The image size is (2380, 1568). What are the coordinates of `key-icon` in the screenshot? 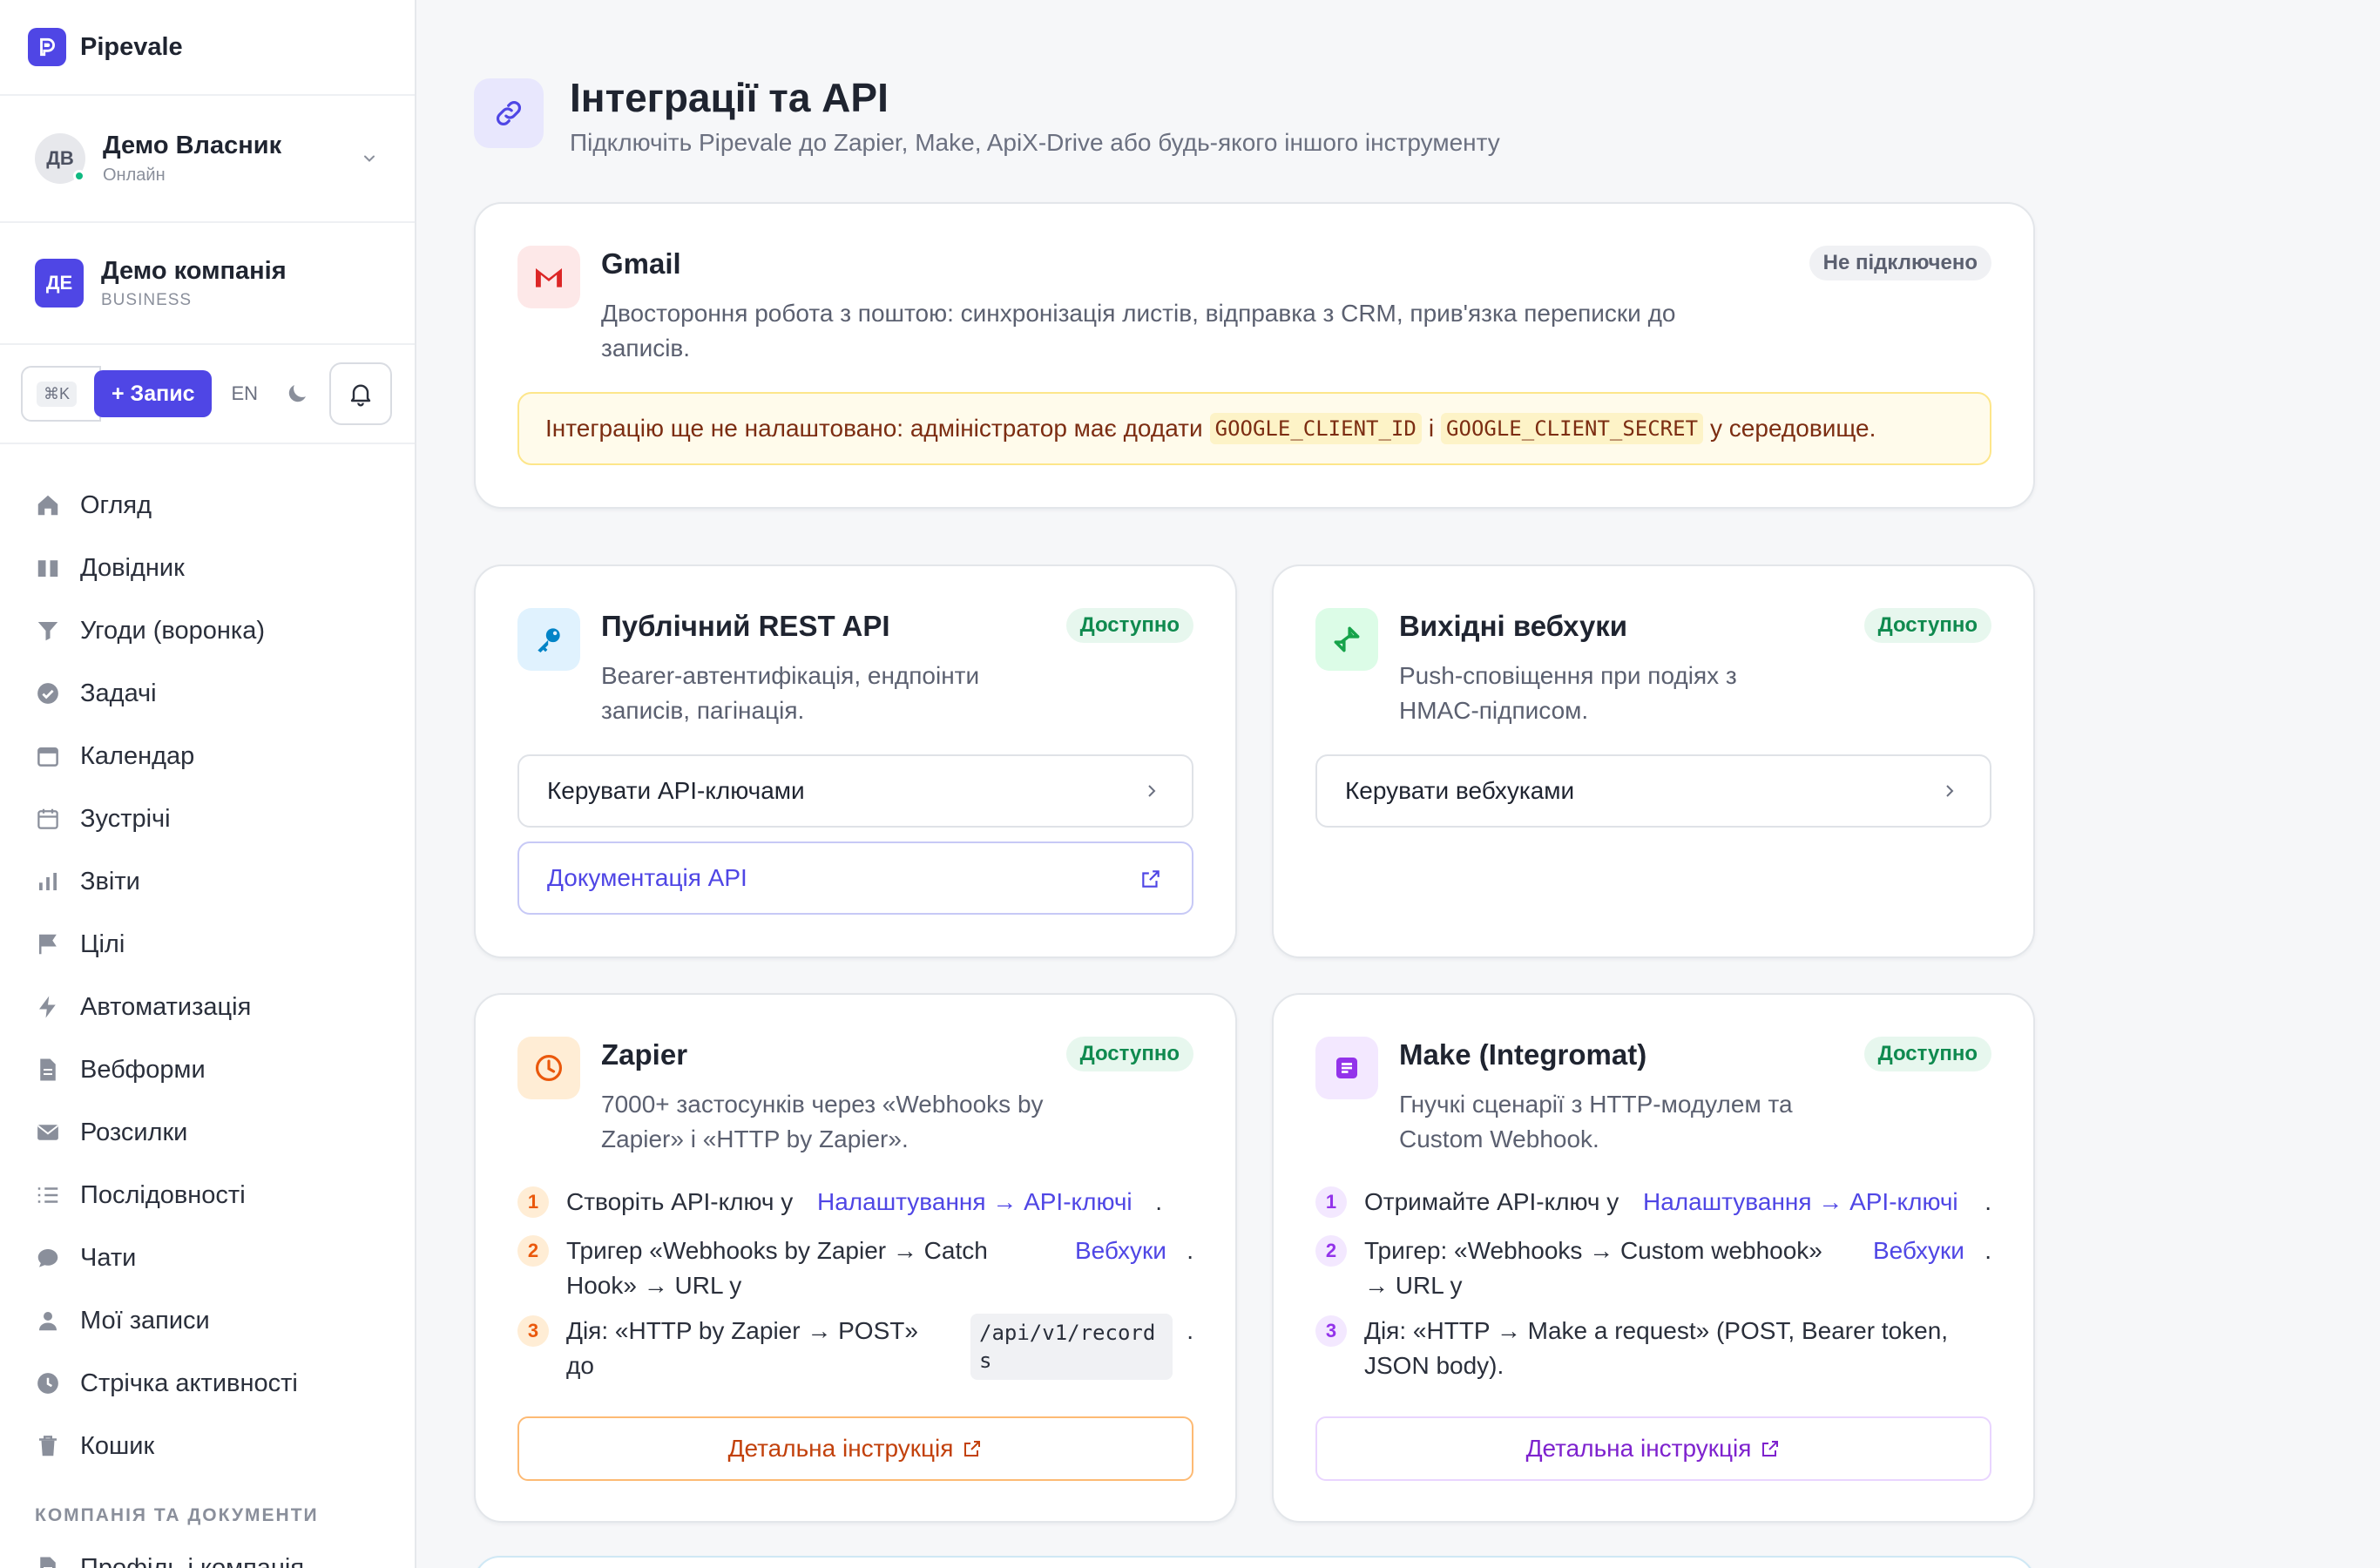 It's located at (548, 639).